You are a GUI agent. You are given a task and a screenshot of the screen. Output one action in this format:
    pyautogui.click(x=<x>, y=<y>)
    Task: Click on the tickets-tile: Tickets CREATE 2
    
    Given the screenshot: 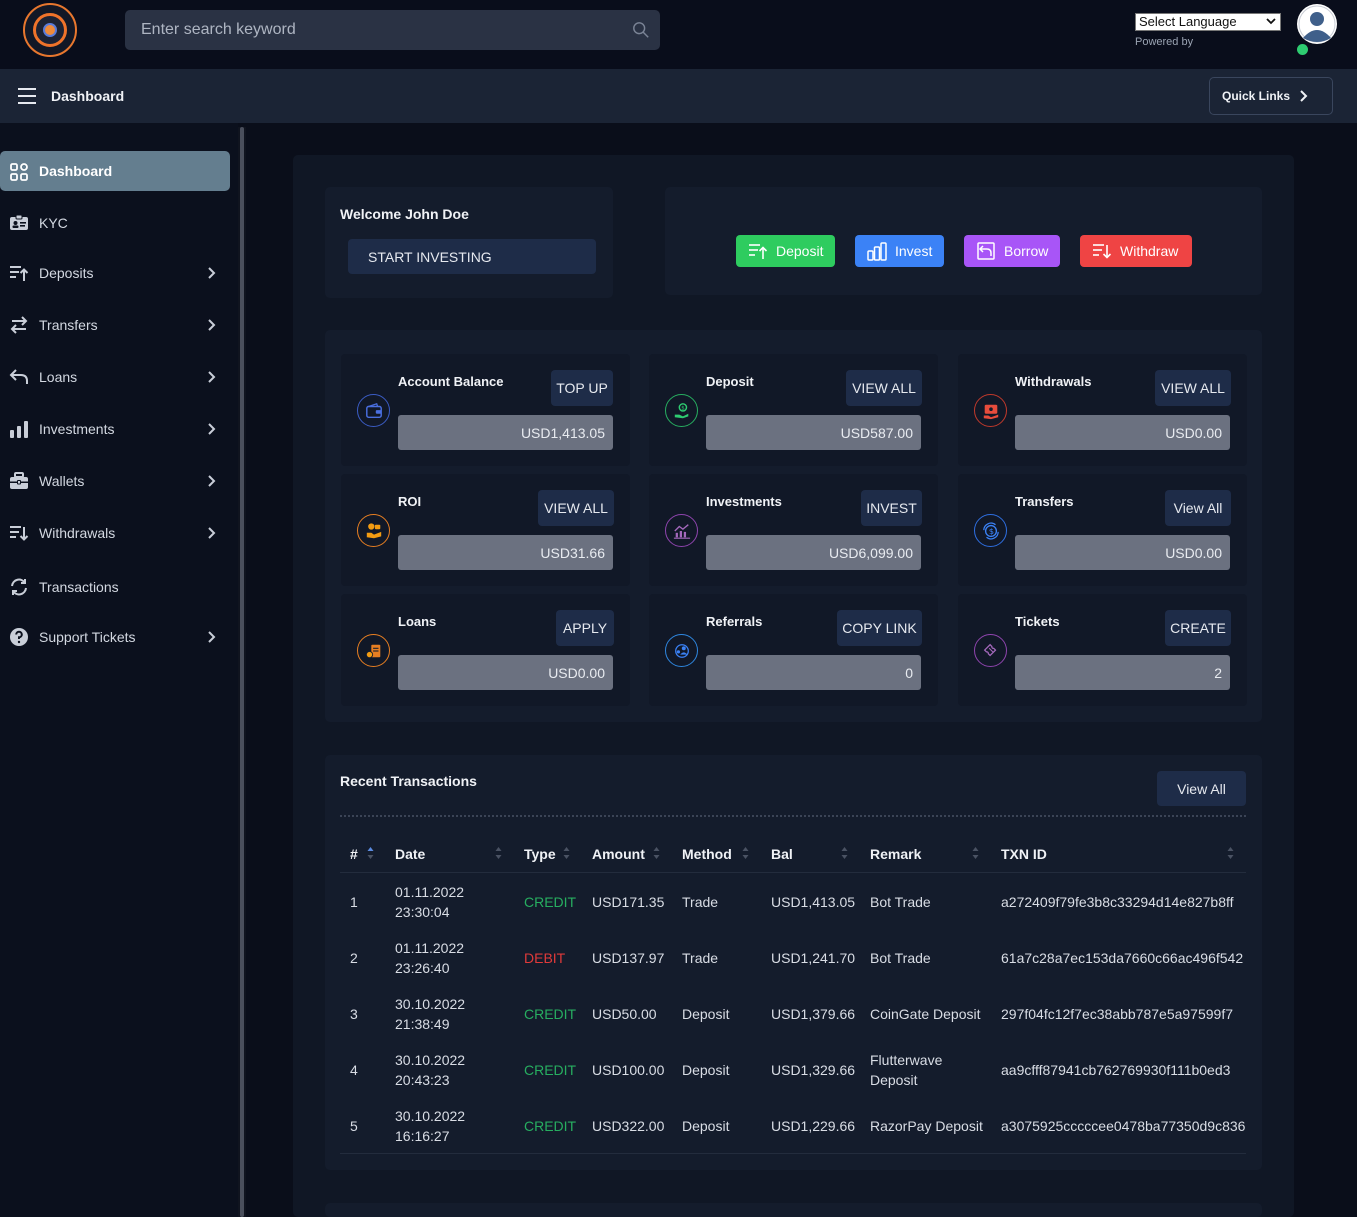 What is the action you would take?
    pyautogui.click(x=1102, y=650)
    